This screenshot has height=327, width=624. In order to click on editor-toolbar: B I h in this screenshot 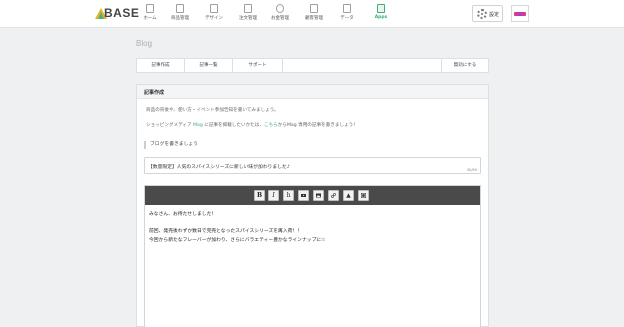, I will do `click(312, 195)`.